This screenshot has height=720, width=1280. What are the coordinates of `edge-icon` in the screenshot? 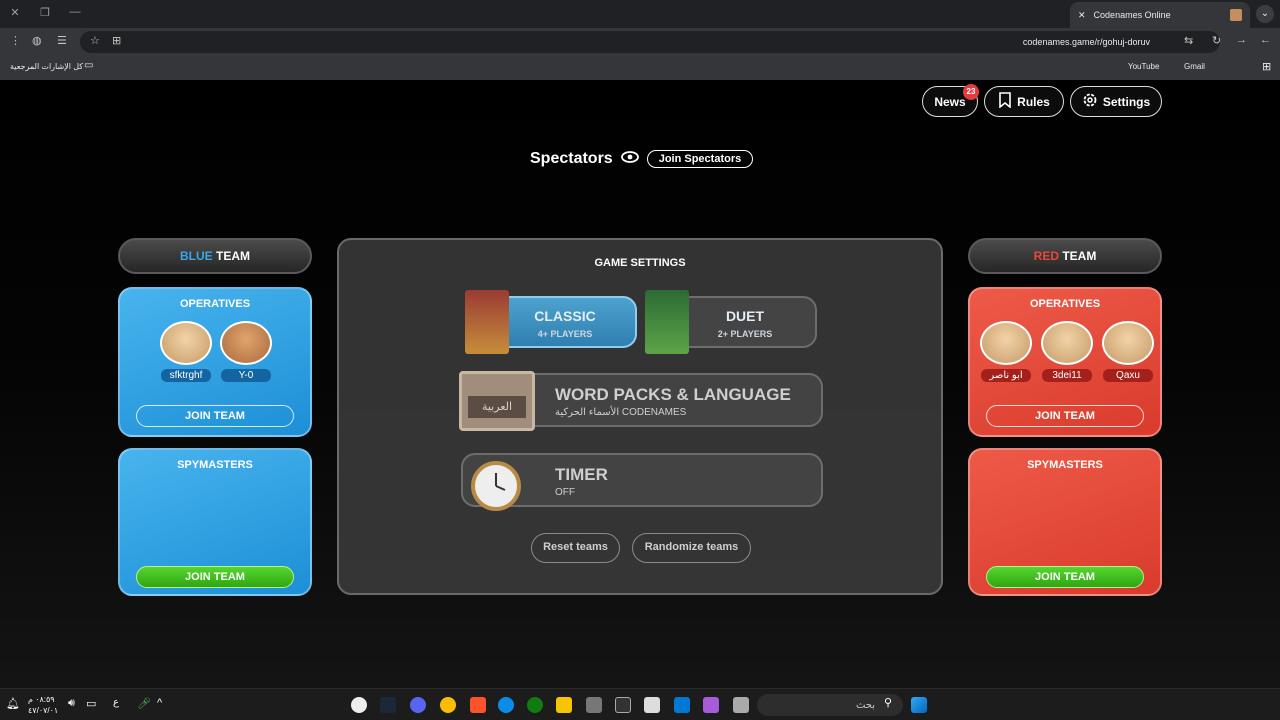 It's located at (506, 705).